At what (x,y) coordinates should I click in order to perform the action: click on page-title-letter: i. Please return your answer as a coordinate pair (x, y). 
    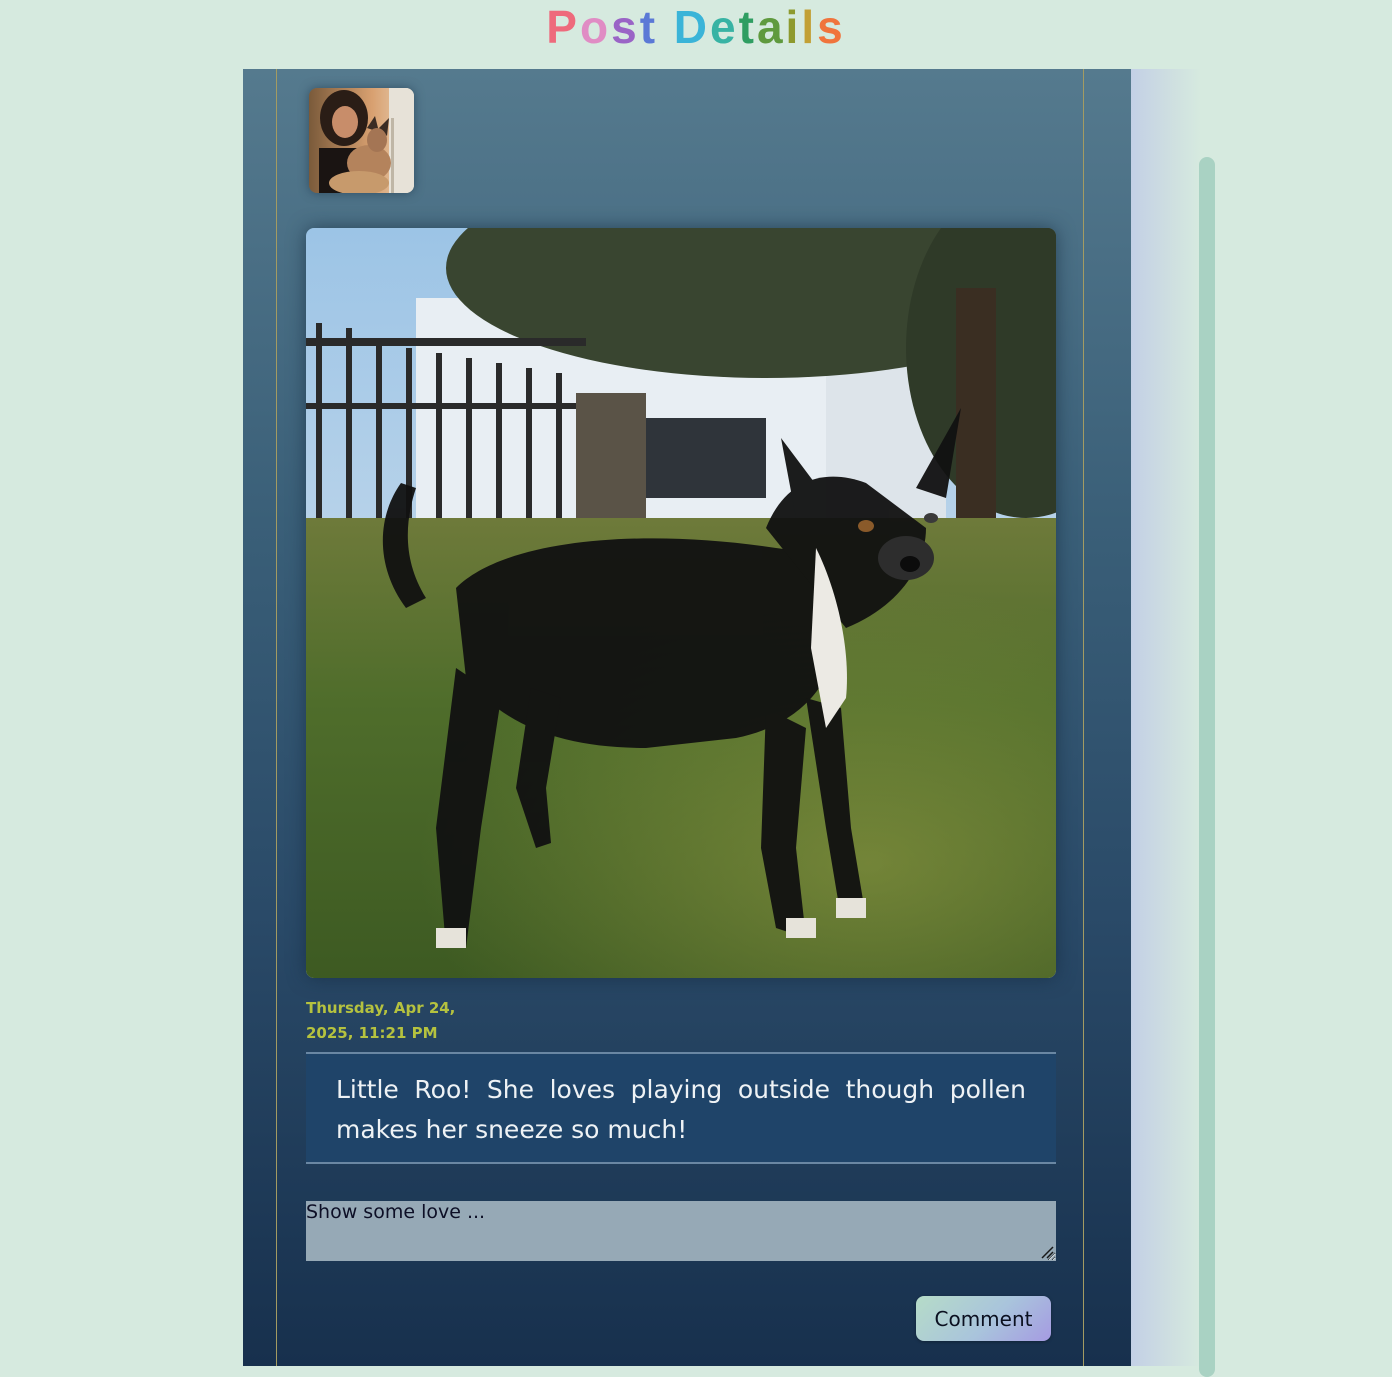
    Looking at the image, I should click on (793, 27).